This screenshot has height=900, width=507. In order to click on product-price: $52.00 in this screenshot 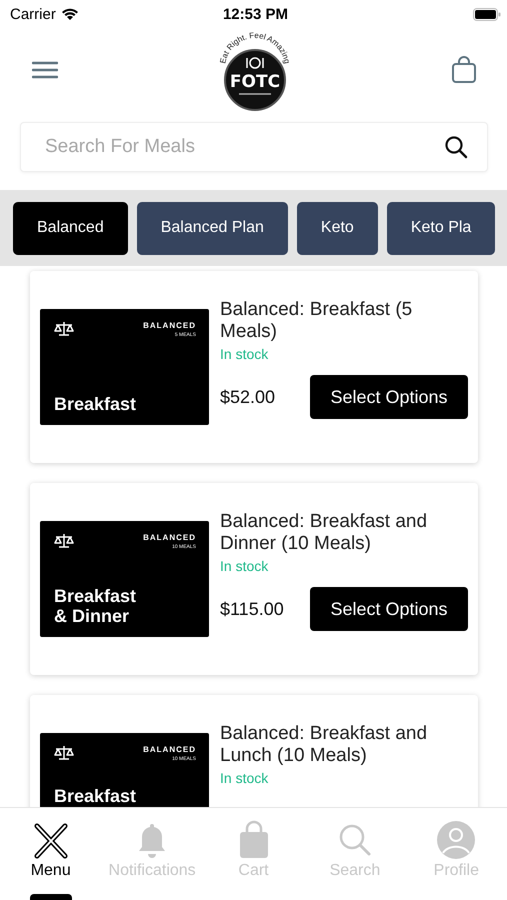, I will do `click(248, 397)`.